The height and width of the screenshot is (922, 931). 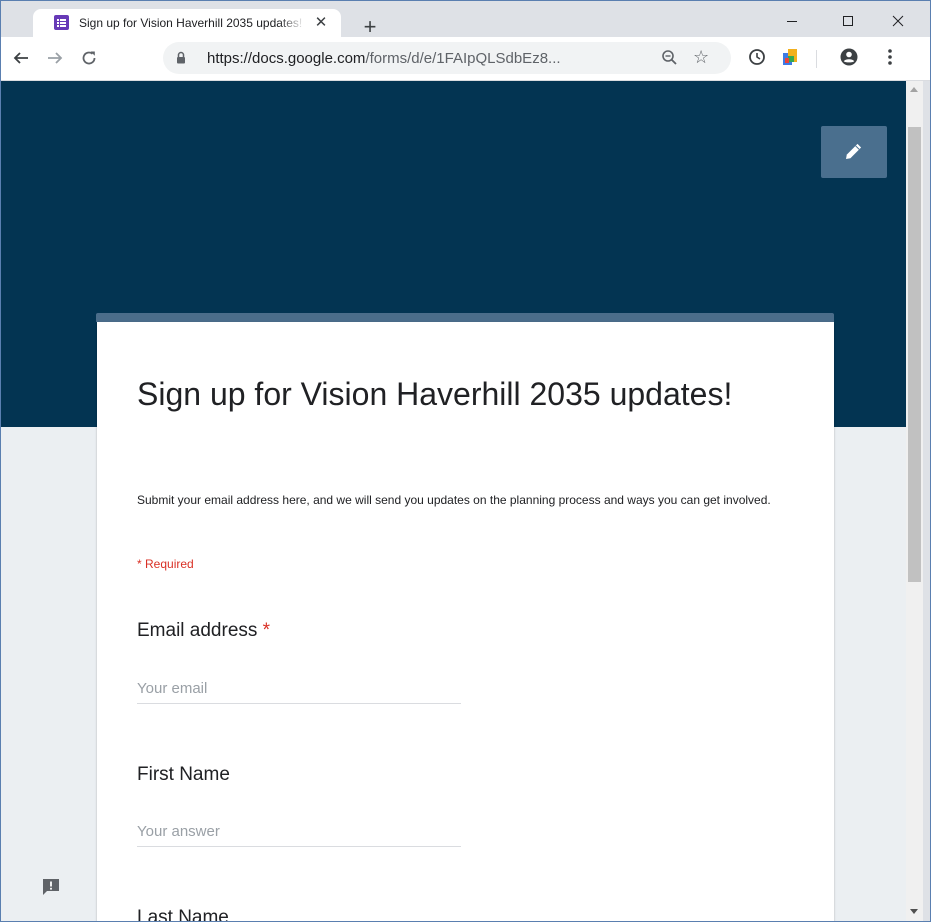 What do you see at coordinates (183, 774) in the screenshot?
I see `first-name-question-label: First Name` at bounding box center [183, 774].